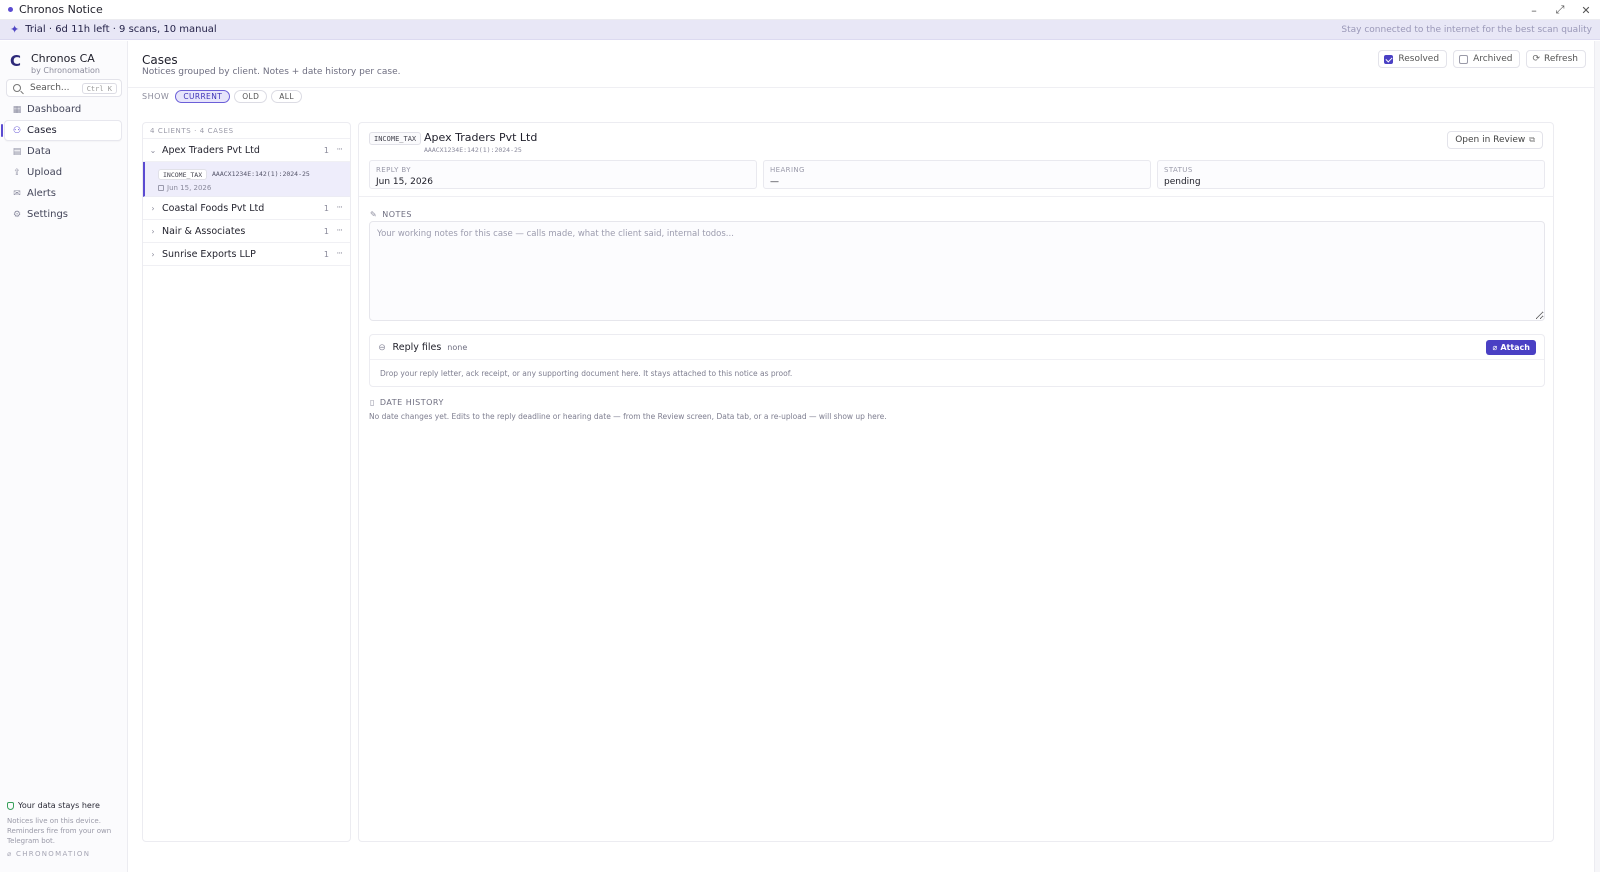  I want to click on client-row: › Nair & Associates 1 ···, so click(246, 231).